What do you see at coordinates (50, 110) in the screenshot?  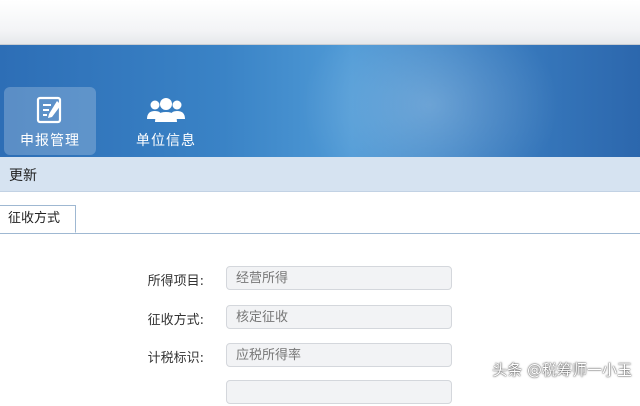 I see `edit-document-icon` at bounding box center [50, 110].